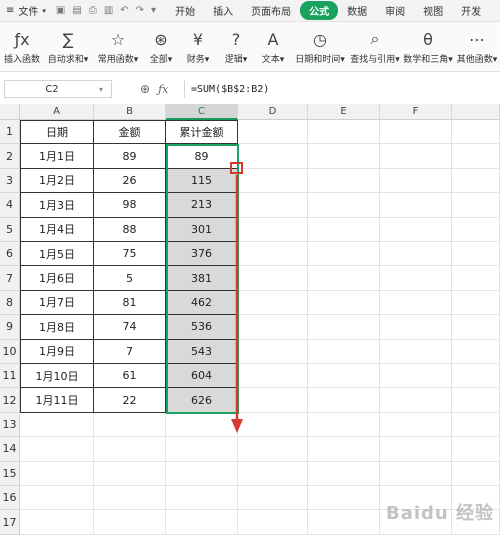 The height and width of the screenshot is (535, 500). What do you see at coordinates (57, 327) in the screenshot?
I see `data-cell: 1月8日` at bounding box center [57, 327].